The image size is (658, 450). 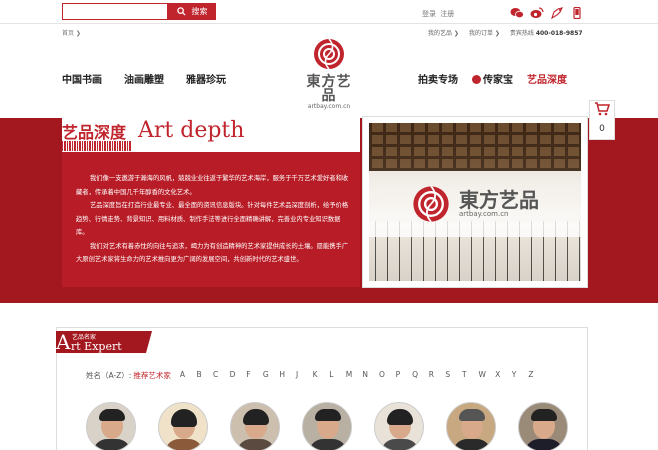 I want to click on search-button: 搜索, so click(x=192, y=11).